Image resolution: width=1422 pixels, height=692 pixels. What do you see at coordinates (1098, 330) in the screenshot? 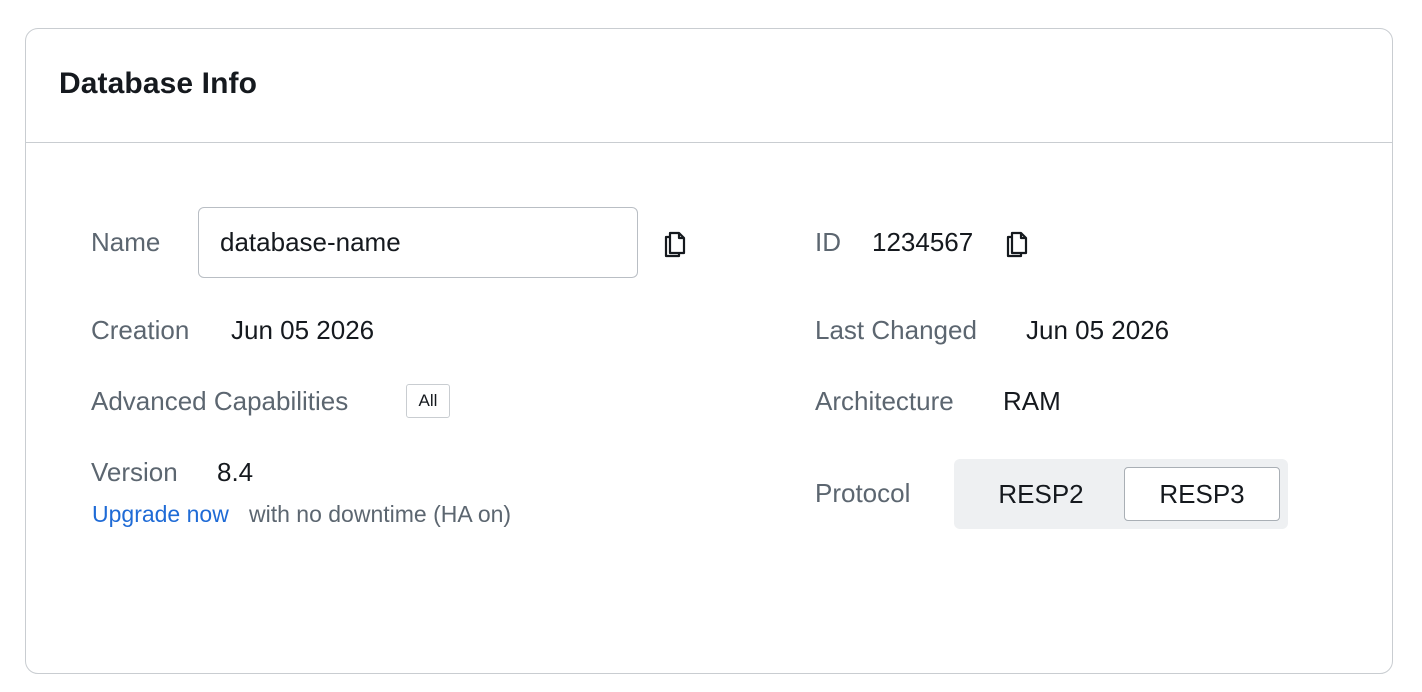
I see `last-changed-value: Jun 05 2026` at bounding box center [1098, 330].